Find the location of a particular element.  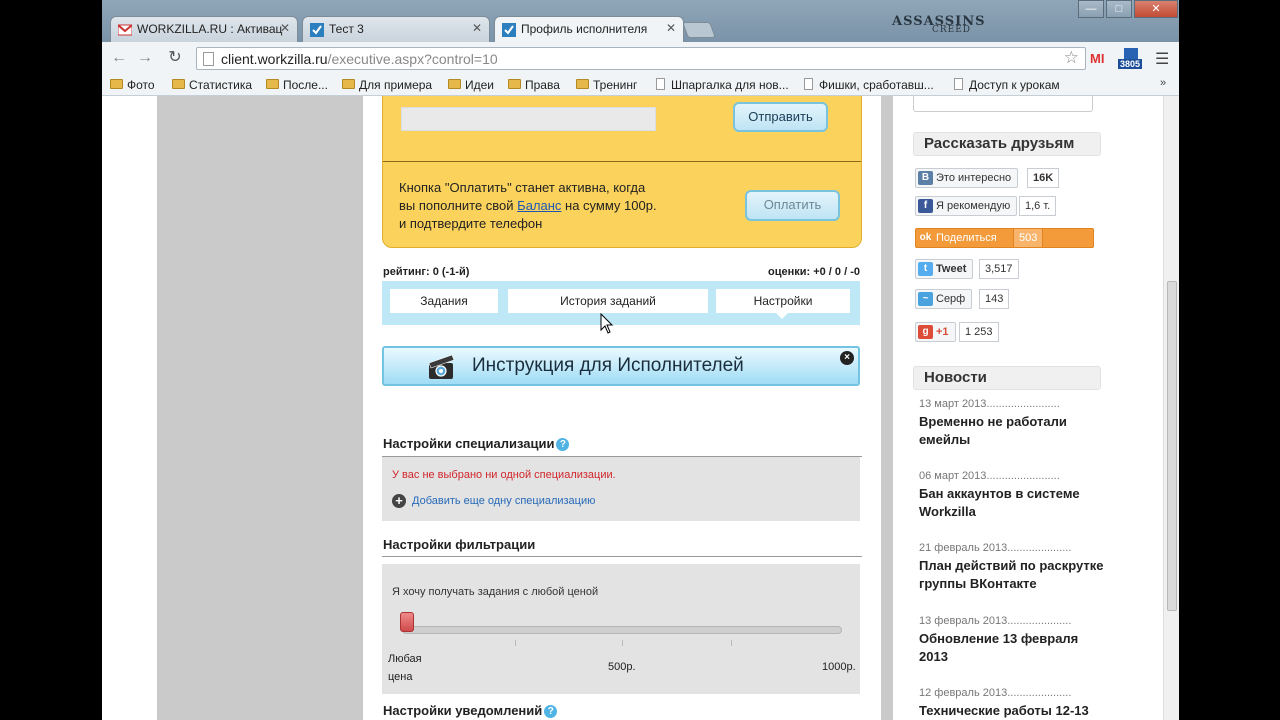

page-scrollbar is located at coordinates (1171, 408).